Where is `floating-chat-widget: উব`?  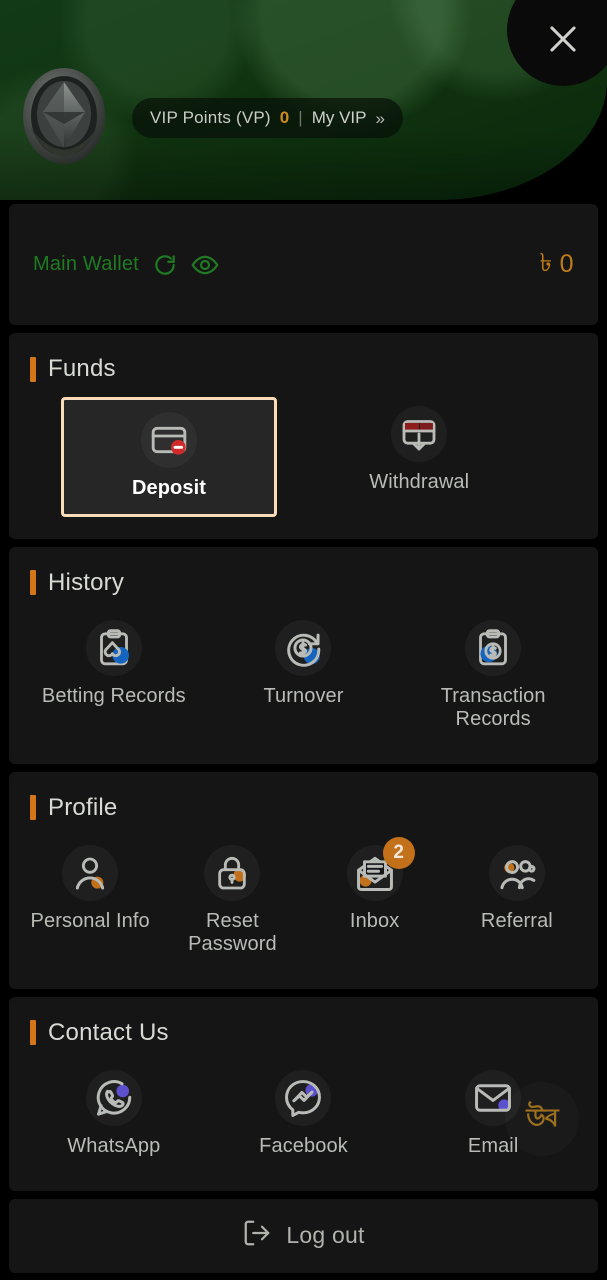 floating-chat-widget: উব is located at coordinates (542, 1119).